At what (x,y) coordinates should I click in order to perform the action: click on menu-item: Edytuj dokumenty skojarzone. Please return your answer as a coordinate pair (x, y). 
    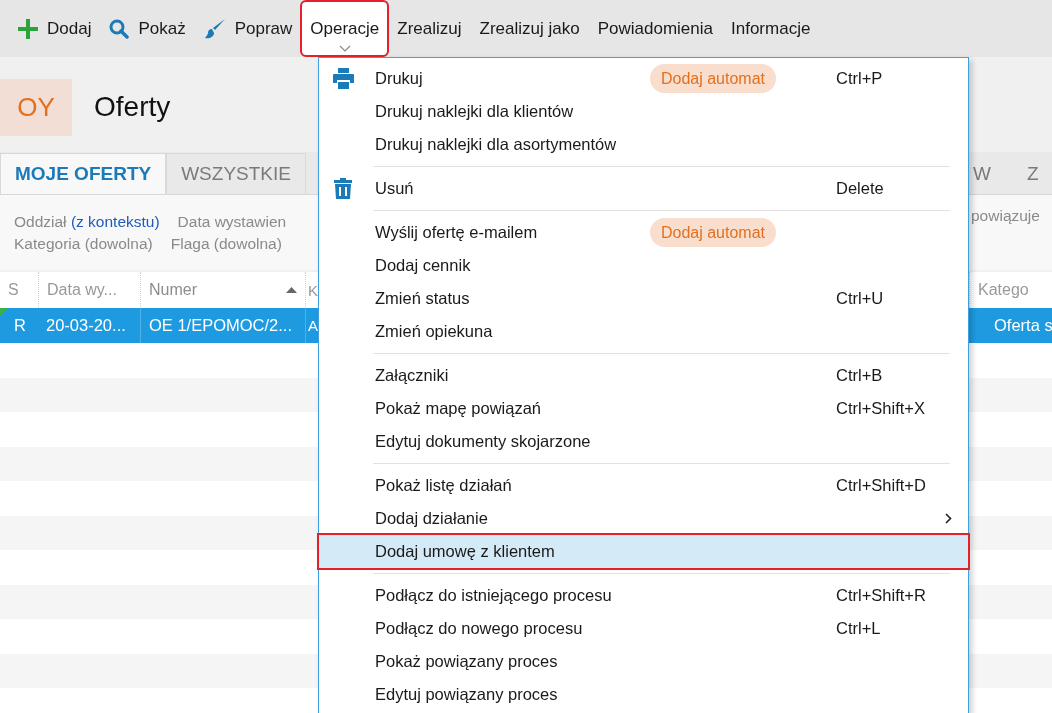
    Looking at the image, I should click on (643, 441).